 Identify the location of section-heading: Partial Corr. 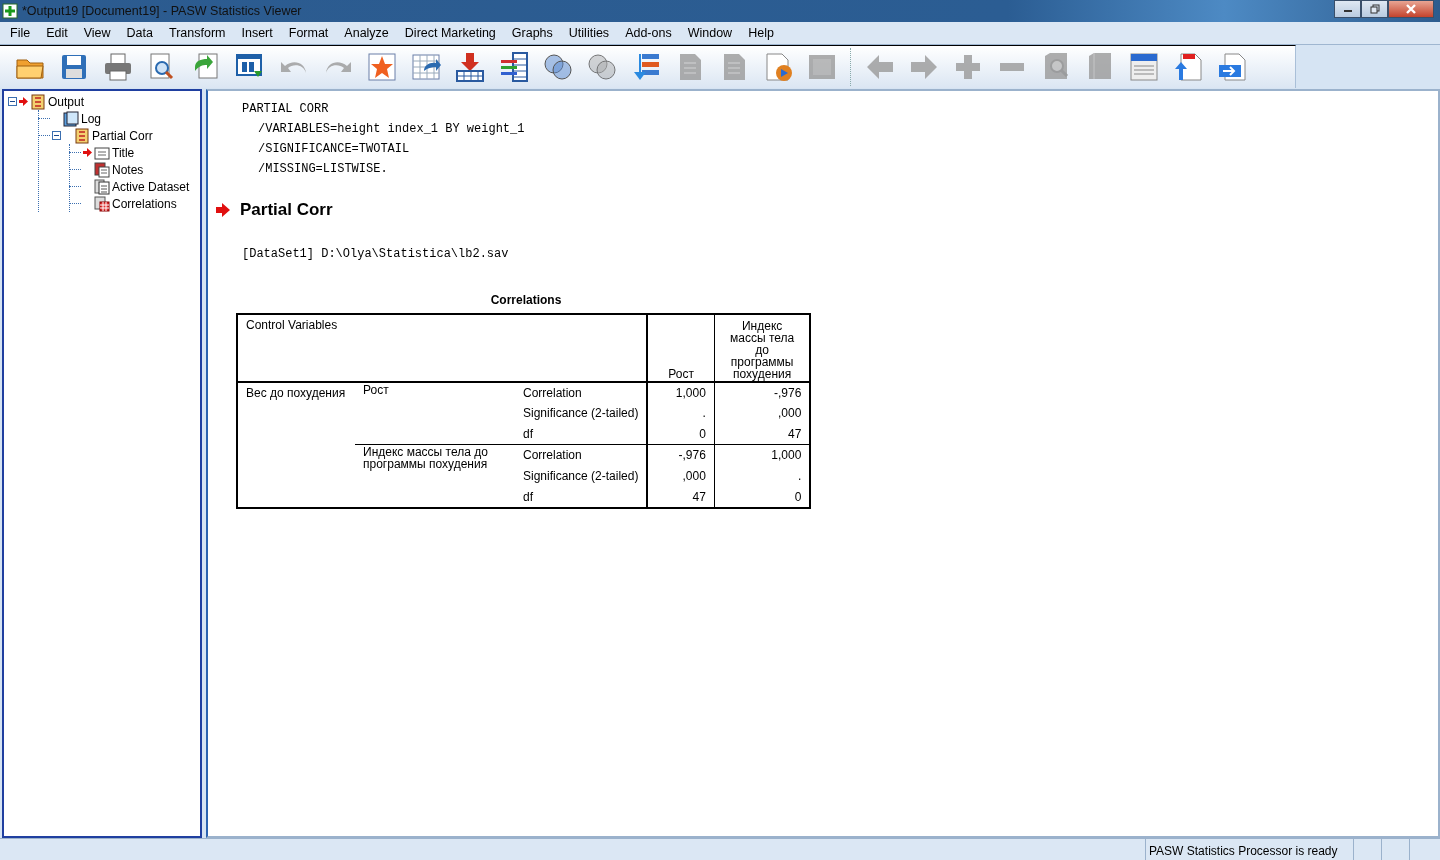
(286, 210).